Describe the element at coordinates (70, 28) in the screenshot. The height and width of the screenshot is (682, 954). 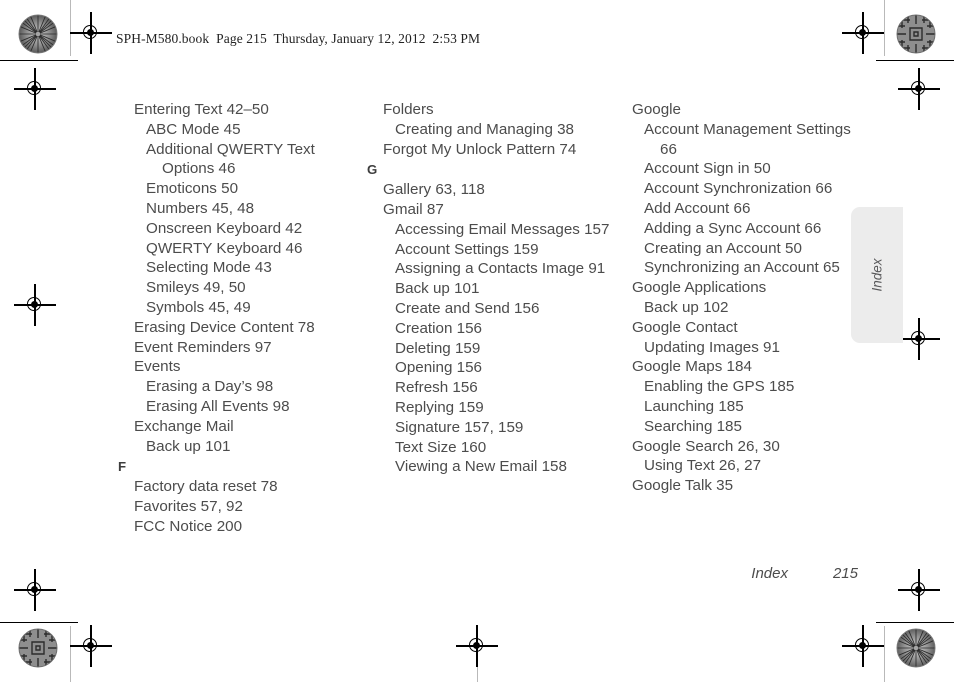
I see `guide-line-left` at that location.